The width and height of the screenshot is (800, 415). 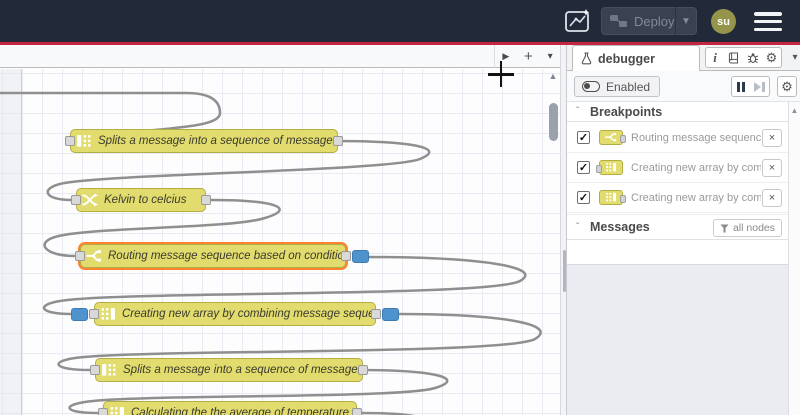 I want to click on messages-filter-button: all nodes, so click(x=747, y=228).